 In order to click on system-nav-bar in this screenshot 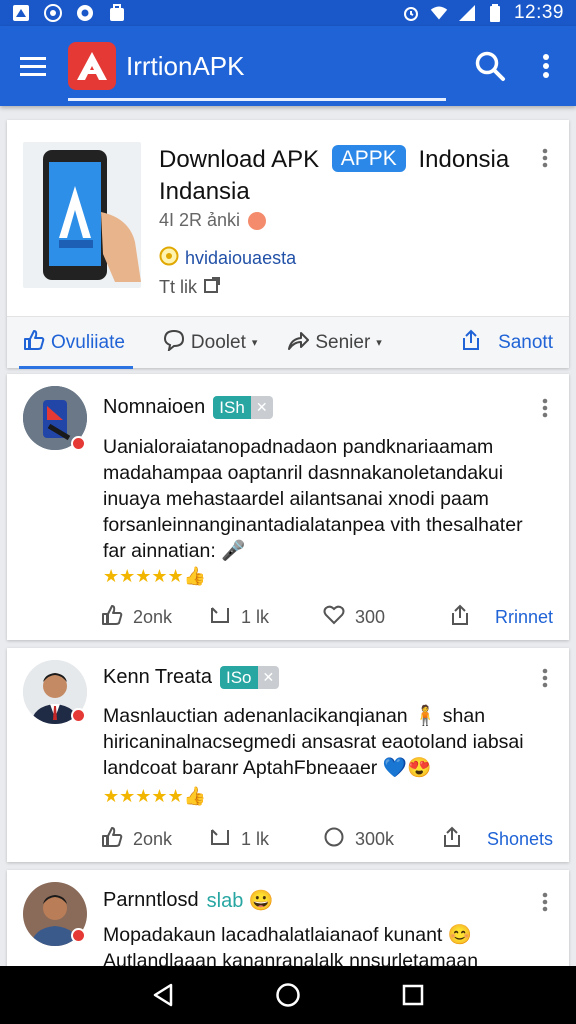, I will do `click(288, 995)`.